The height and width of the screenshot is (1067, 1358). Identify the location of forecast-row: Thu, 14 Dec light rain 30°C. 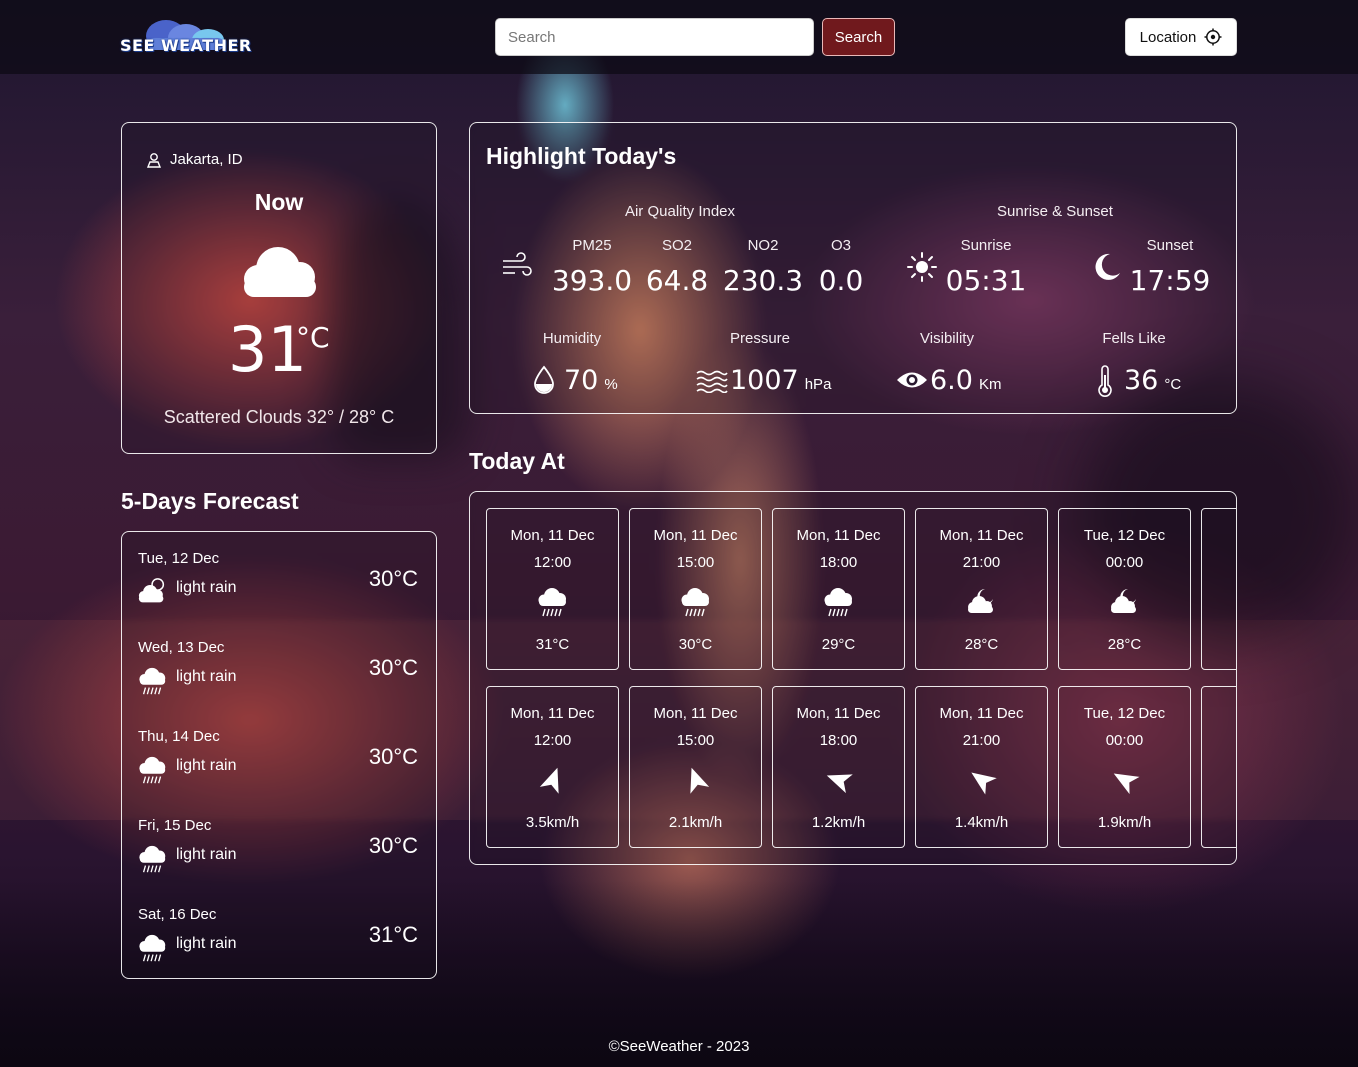
(279, 754).